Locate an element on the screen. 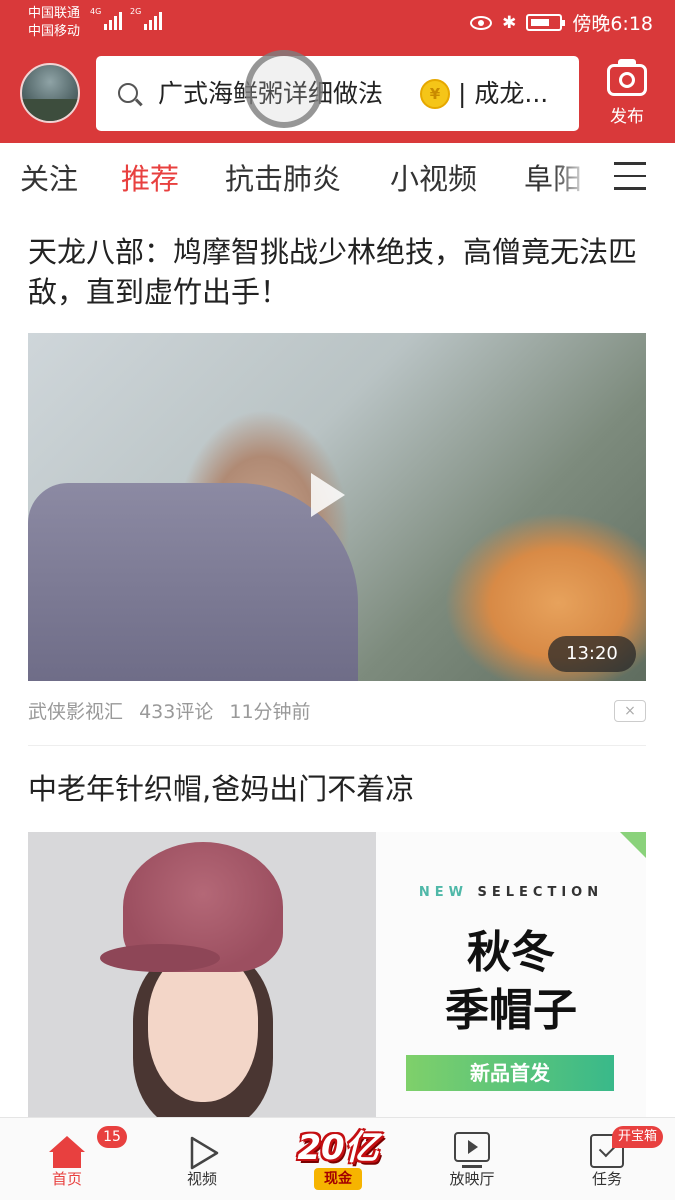 This screenshot has height=1200, width=675. carrier-info: 中国联通 中国移动 is located at coordinates (54, 23).